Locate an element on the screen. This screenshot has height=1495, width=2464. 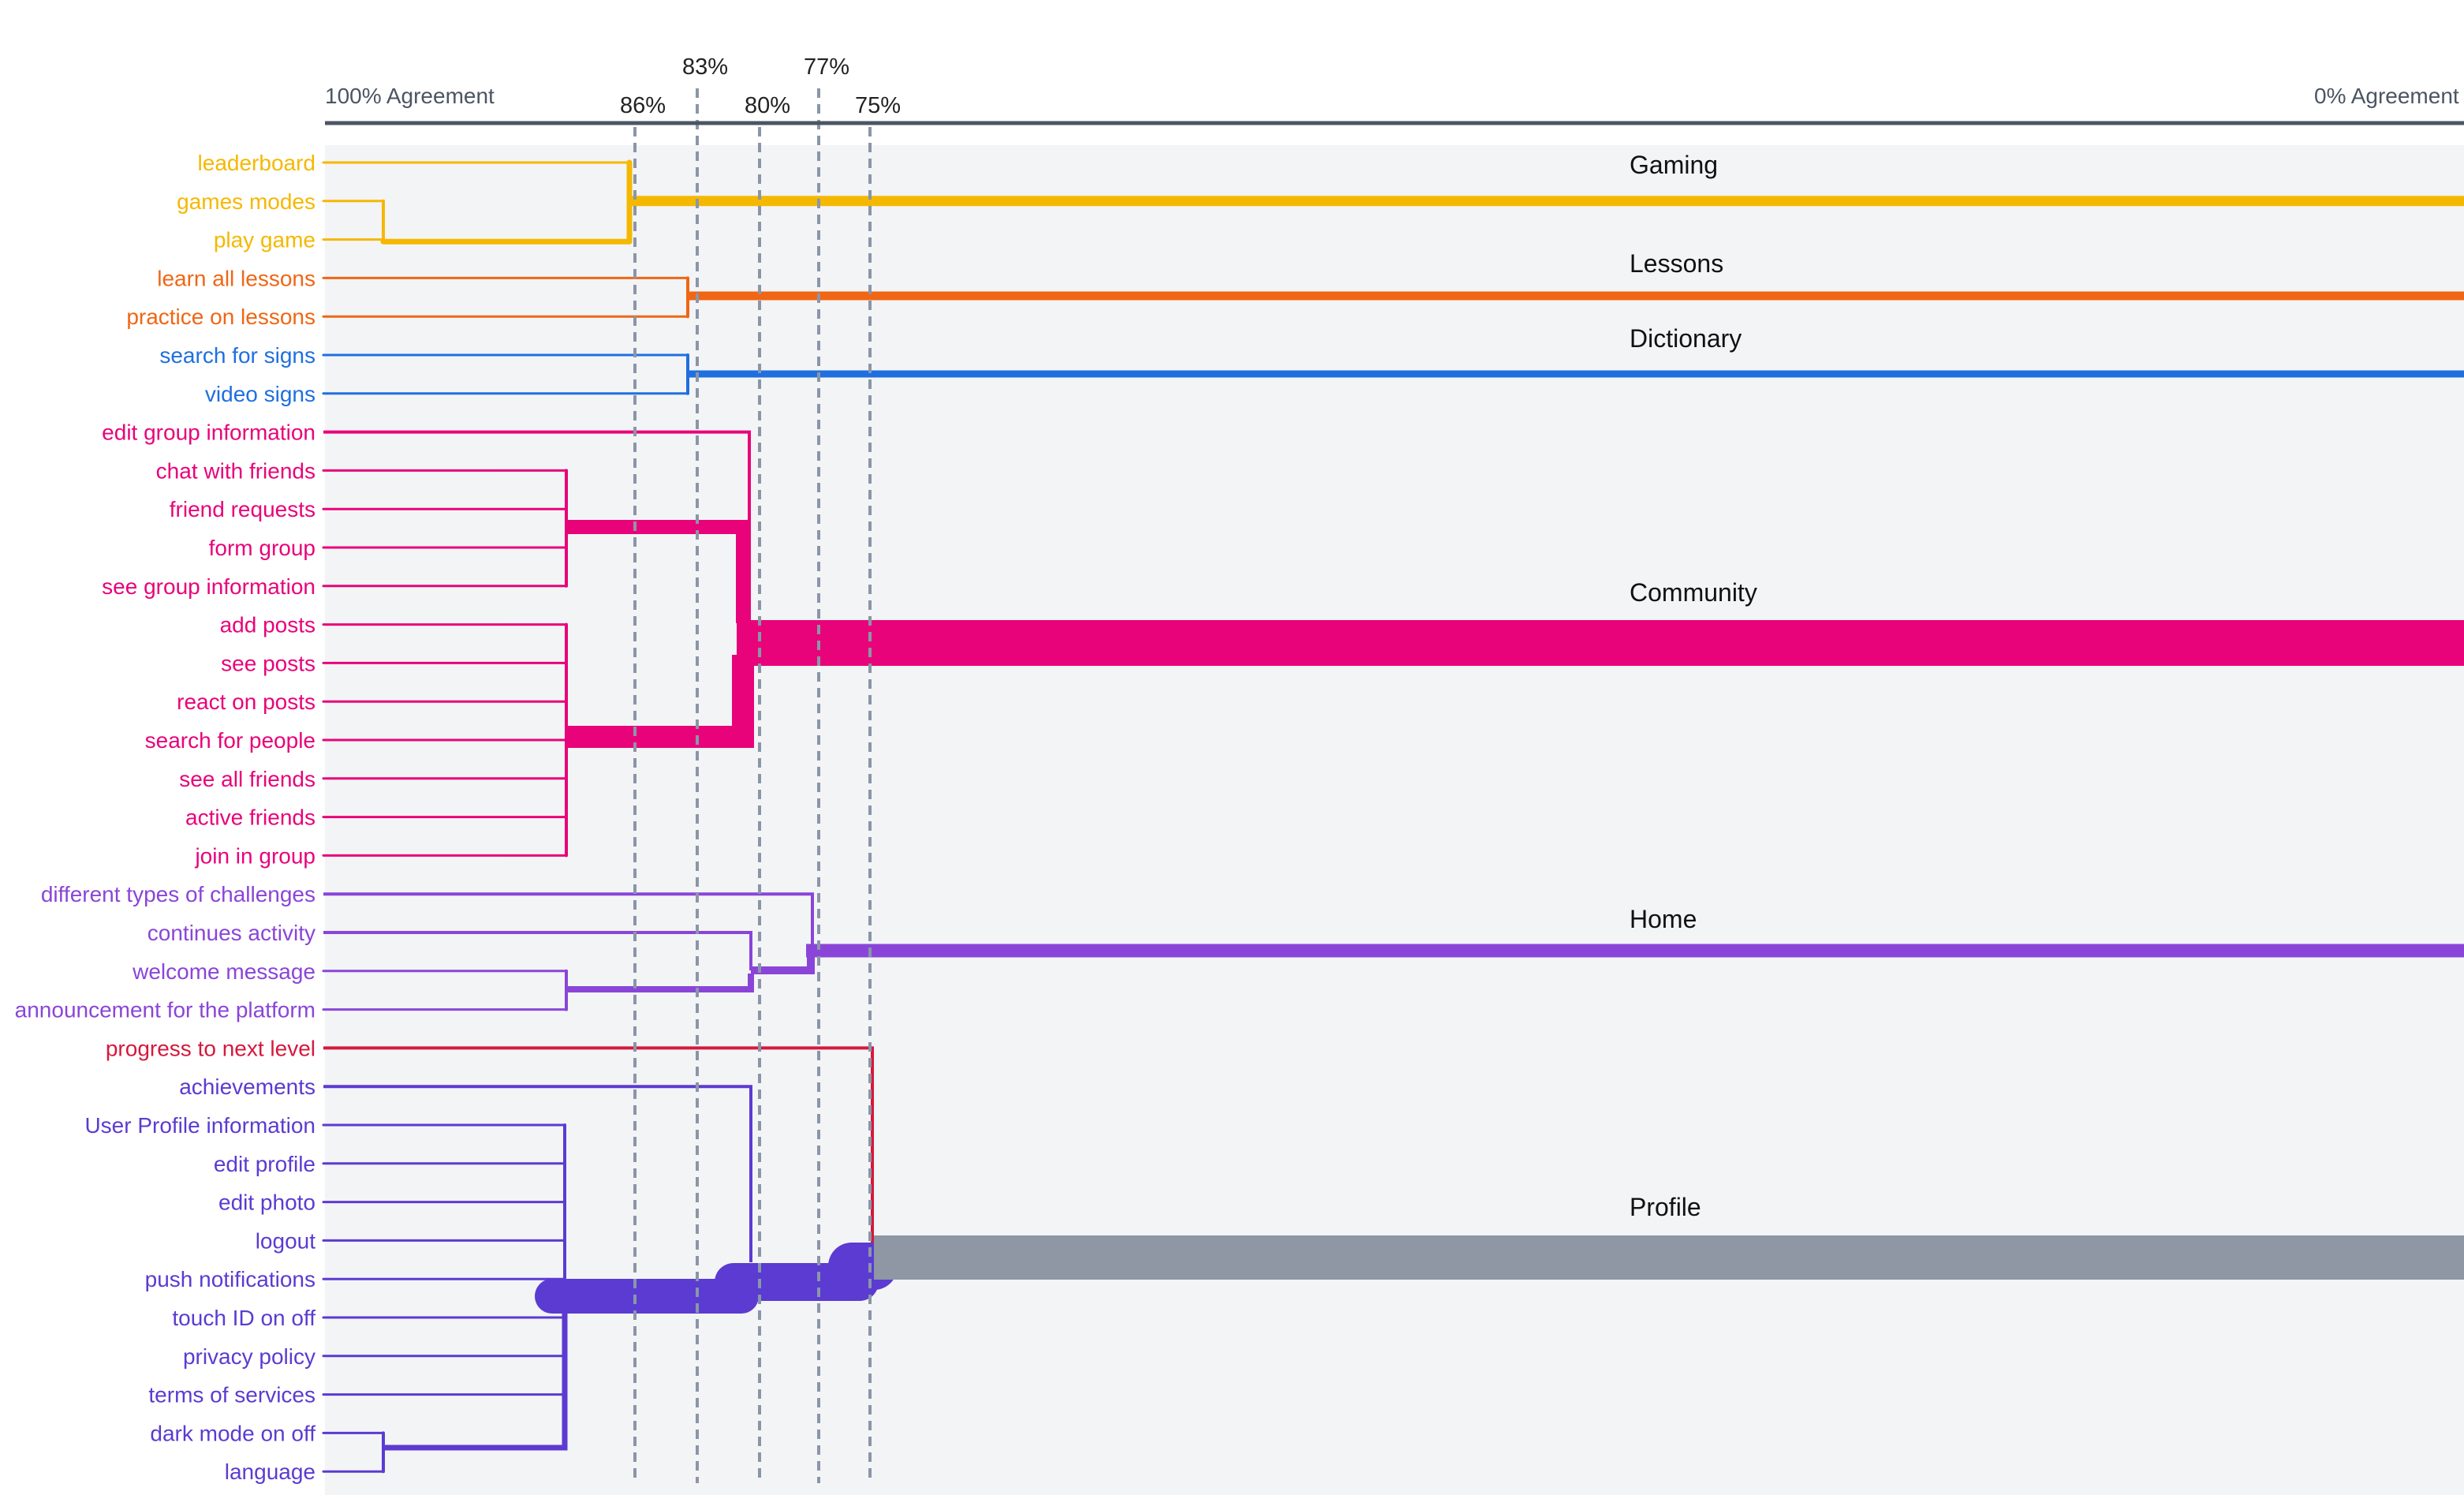
threshold-label: 77% is located at coordinates (826, 67).